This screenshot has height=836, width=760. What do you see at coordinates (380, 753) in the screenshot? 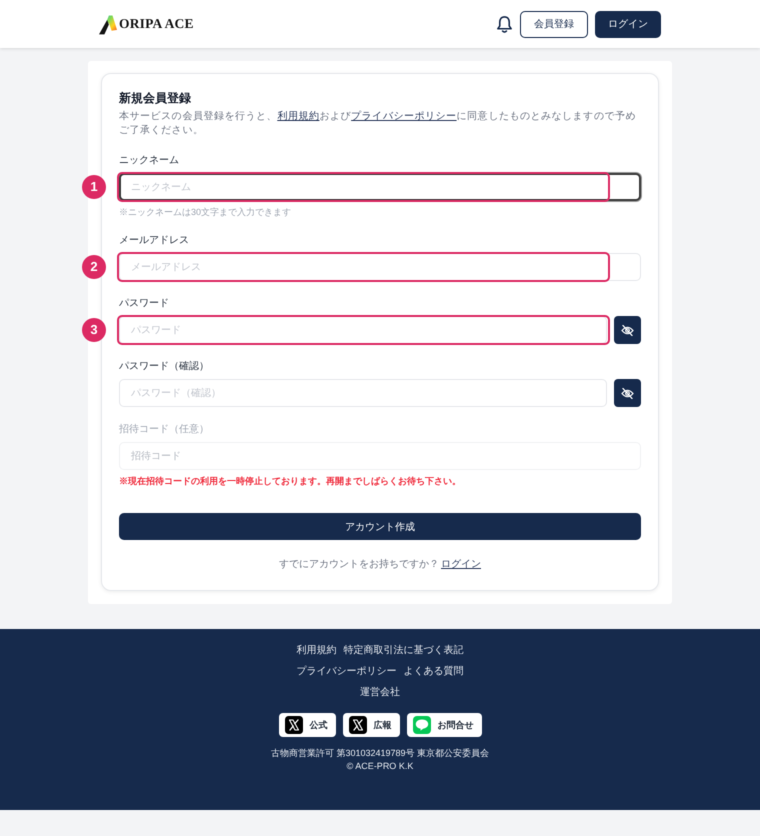
I see `license-text: 古物商営業許可 第301032419789号 東京都公安委員会` at bounding box center [380, 753].